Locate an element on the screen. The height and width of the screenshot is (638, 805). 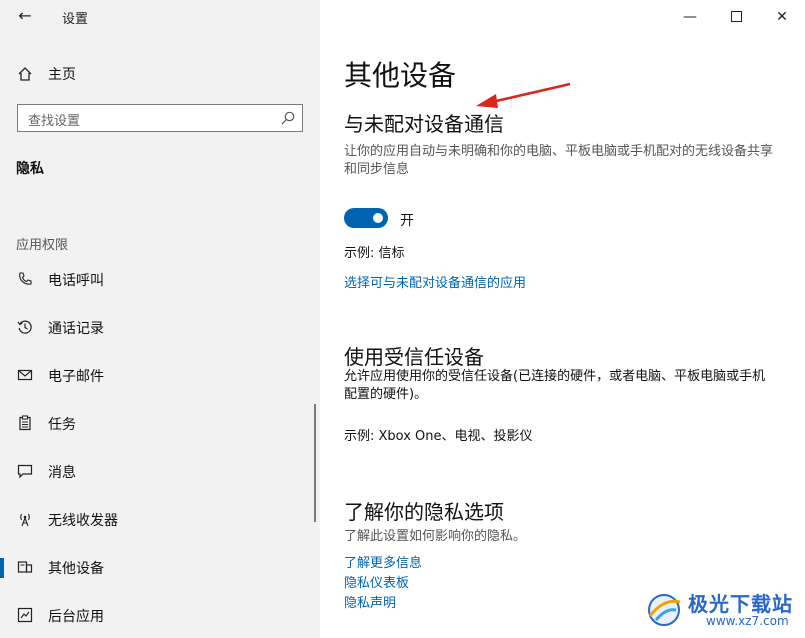
radio-icon is located at coordinates (25, 519).